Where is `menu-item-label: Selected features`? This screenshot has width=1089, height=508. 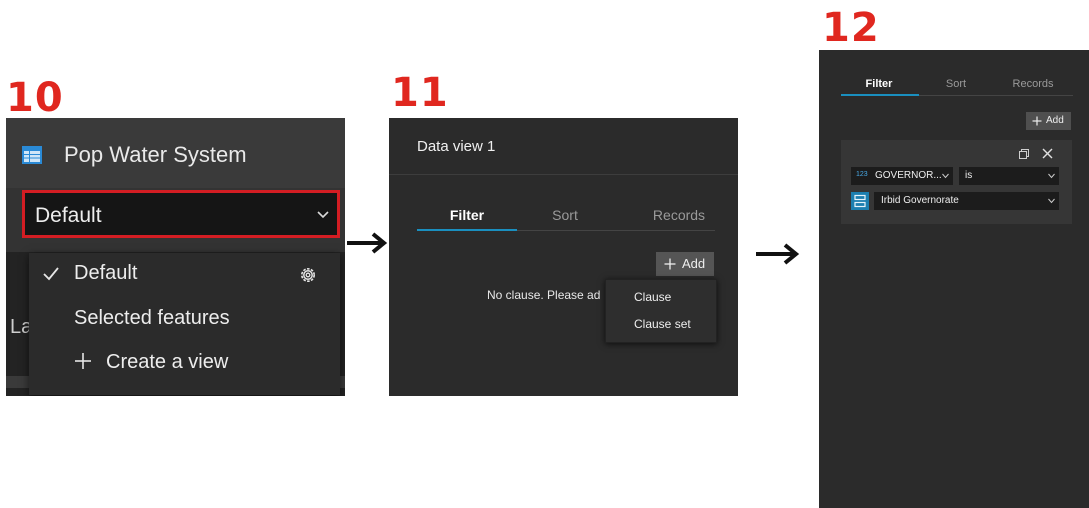 menu-item-label: Selected features is located at coordinates (152, 318).